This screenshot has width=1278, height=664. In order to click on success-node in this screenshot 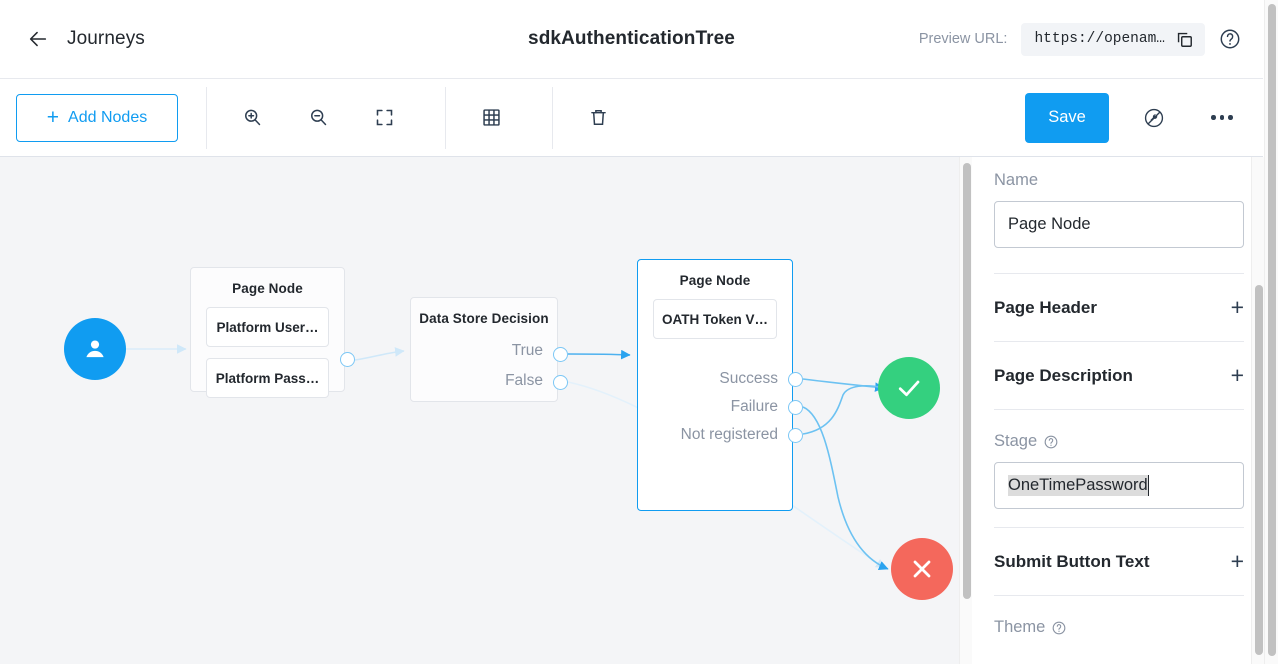, I will do `click(909, 388)`.